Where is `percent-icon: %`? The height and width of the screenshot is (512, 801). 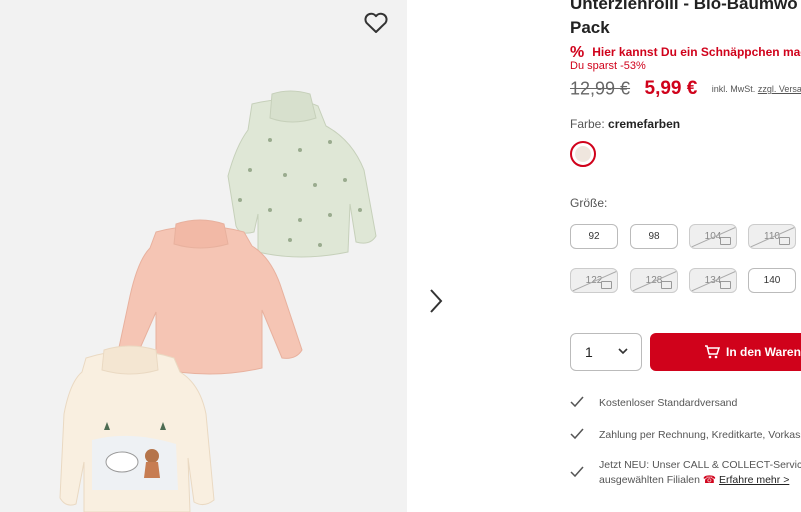
percent-icon: % is located at coordinates (577, 52).